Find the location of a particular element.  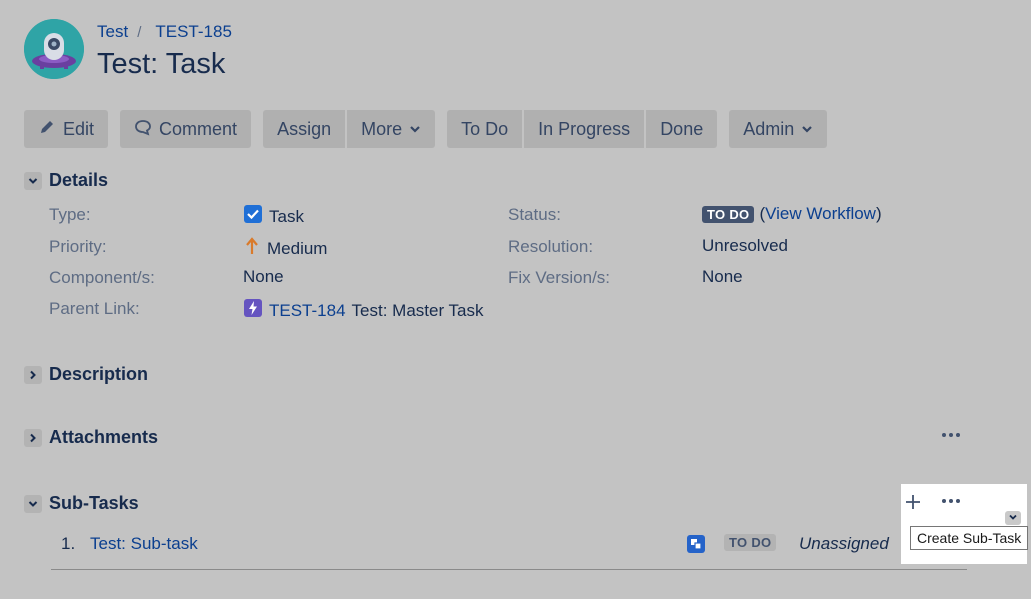

view-workflow-link: View Workflow is located at coordinates (820, 214).